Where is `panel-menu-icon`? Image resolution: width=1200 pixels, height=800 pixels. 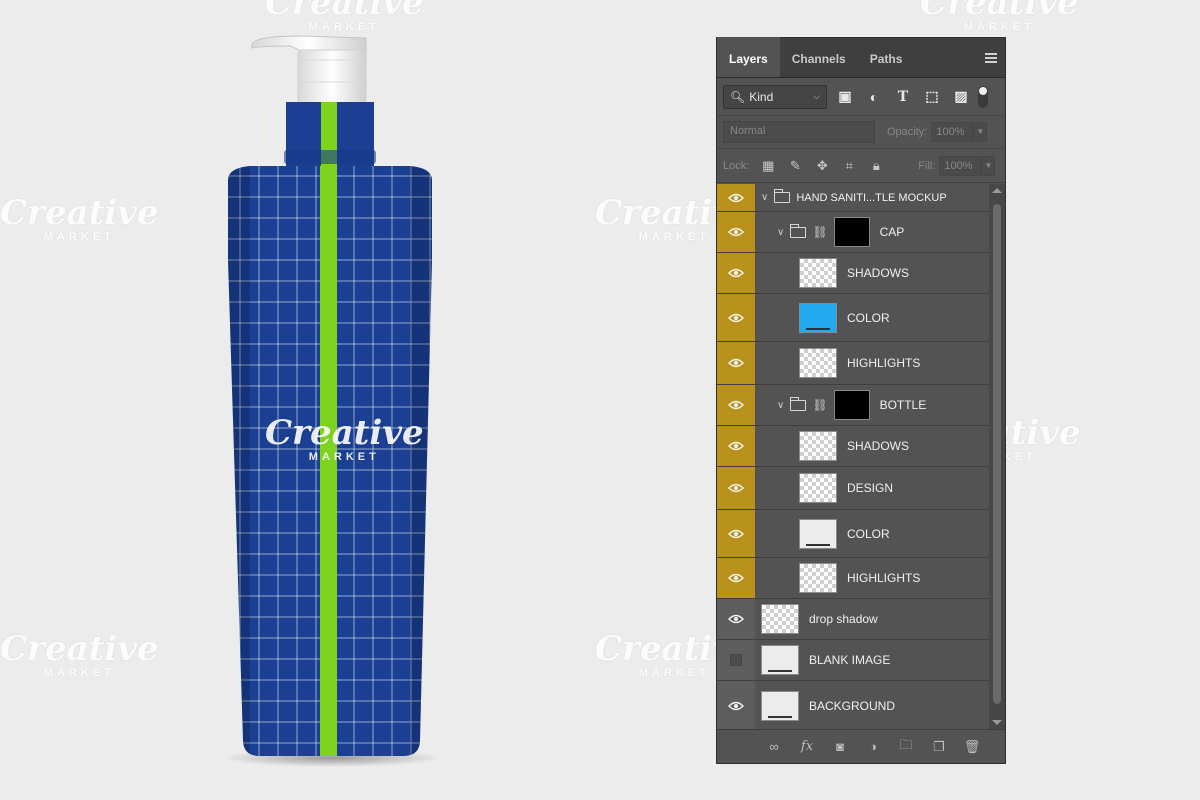 panel-menu-icon is located at coordinates (991, 58).